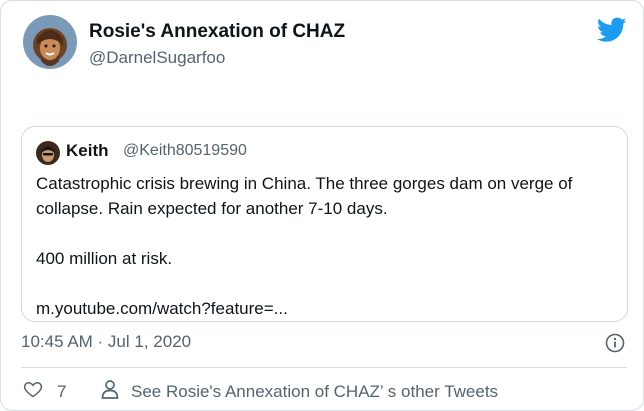  I want to click on quoted-author-avatar, so click(48, 153).